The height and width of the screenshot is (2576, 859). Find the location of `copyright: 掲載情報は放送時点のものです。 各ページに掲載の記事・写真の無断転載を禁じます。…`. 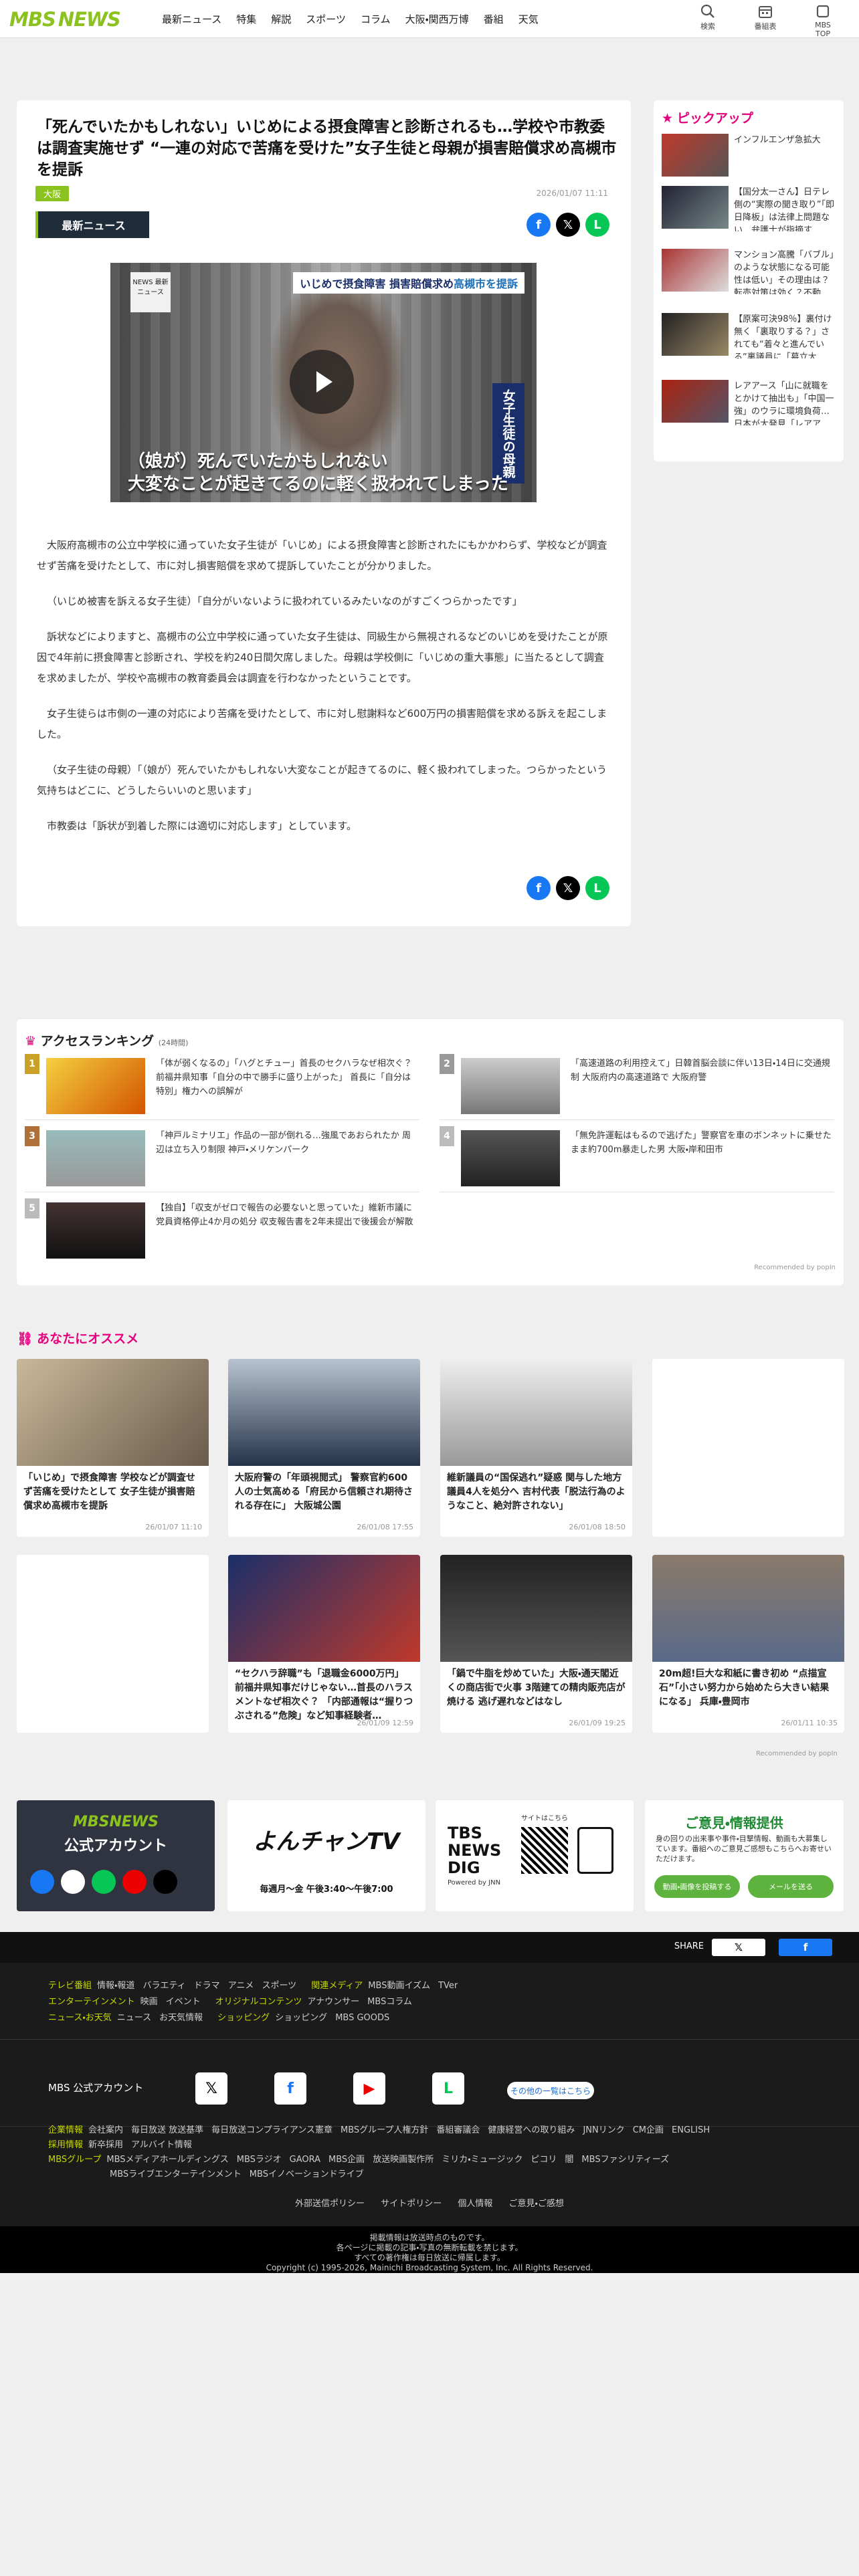

copyright: 掲載情報は放送時点のものです。 各ページに掲載の記事・写真の無断転載を禁じます。… is located at coordinates (429, 2249).